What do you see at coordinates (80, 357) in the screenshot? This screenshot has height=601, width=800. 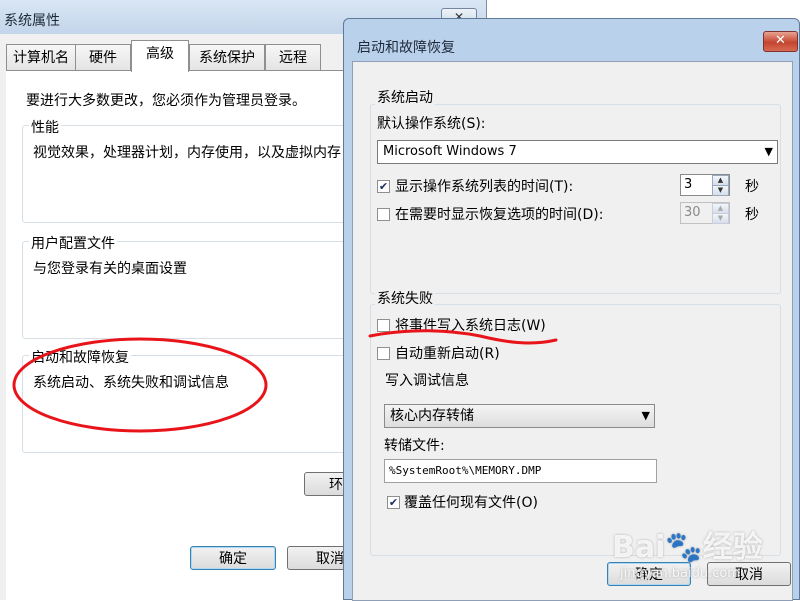 I see `startup-recovery-label: 启动和故障恢复` at bounding box center [80, 357].